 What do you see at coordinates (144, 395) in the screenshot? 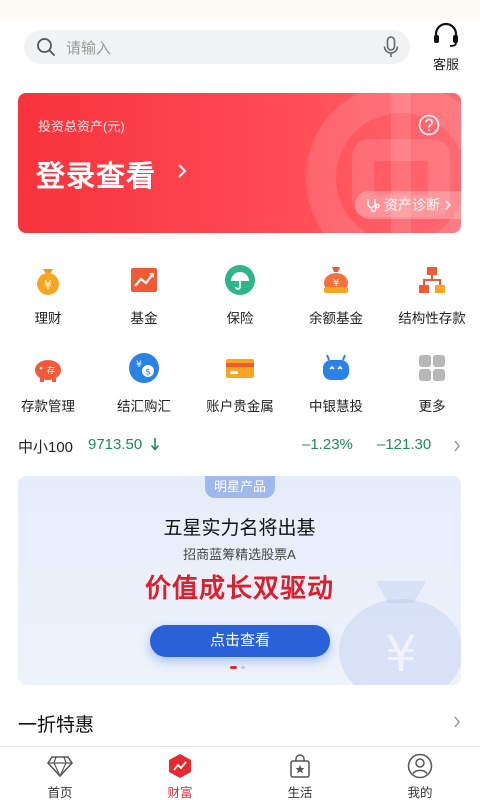
I see `grid-item-currency-exchange: ¥ $ 结汇购汇` at bounding box center [144, 395].